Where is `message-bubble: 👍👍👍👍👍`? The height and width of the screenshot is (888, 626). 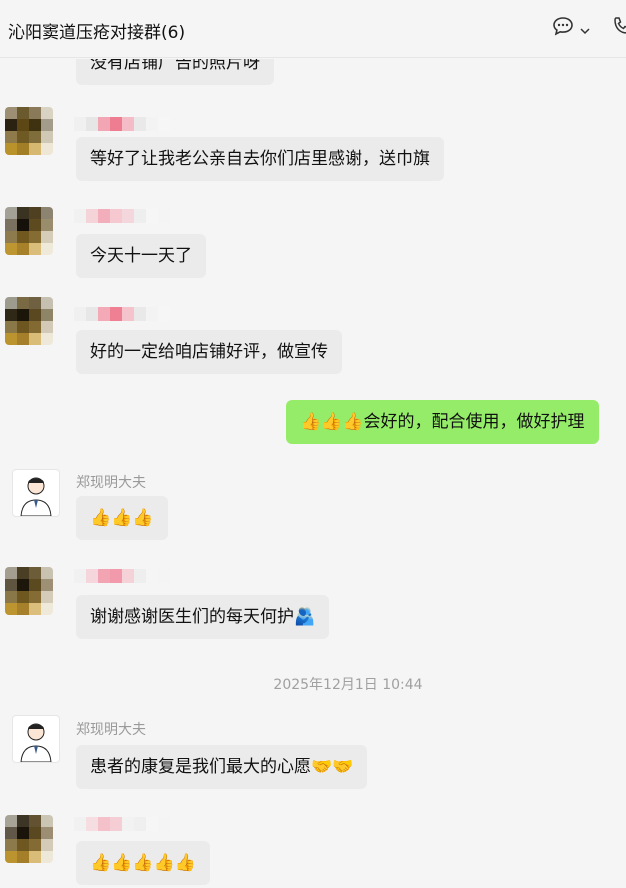
message-bubble: 👍👍👍👍👍 is located at coordinates (143, 863).